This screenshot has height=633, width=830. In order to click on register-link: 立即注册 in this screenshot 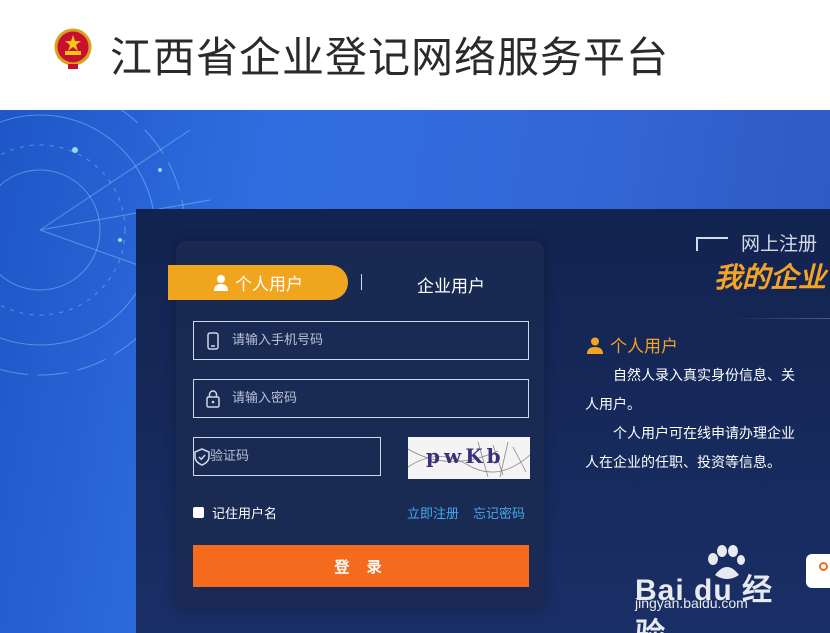, I will do `click(433, 512)`.